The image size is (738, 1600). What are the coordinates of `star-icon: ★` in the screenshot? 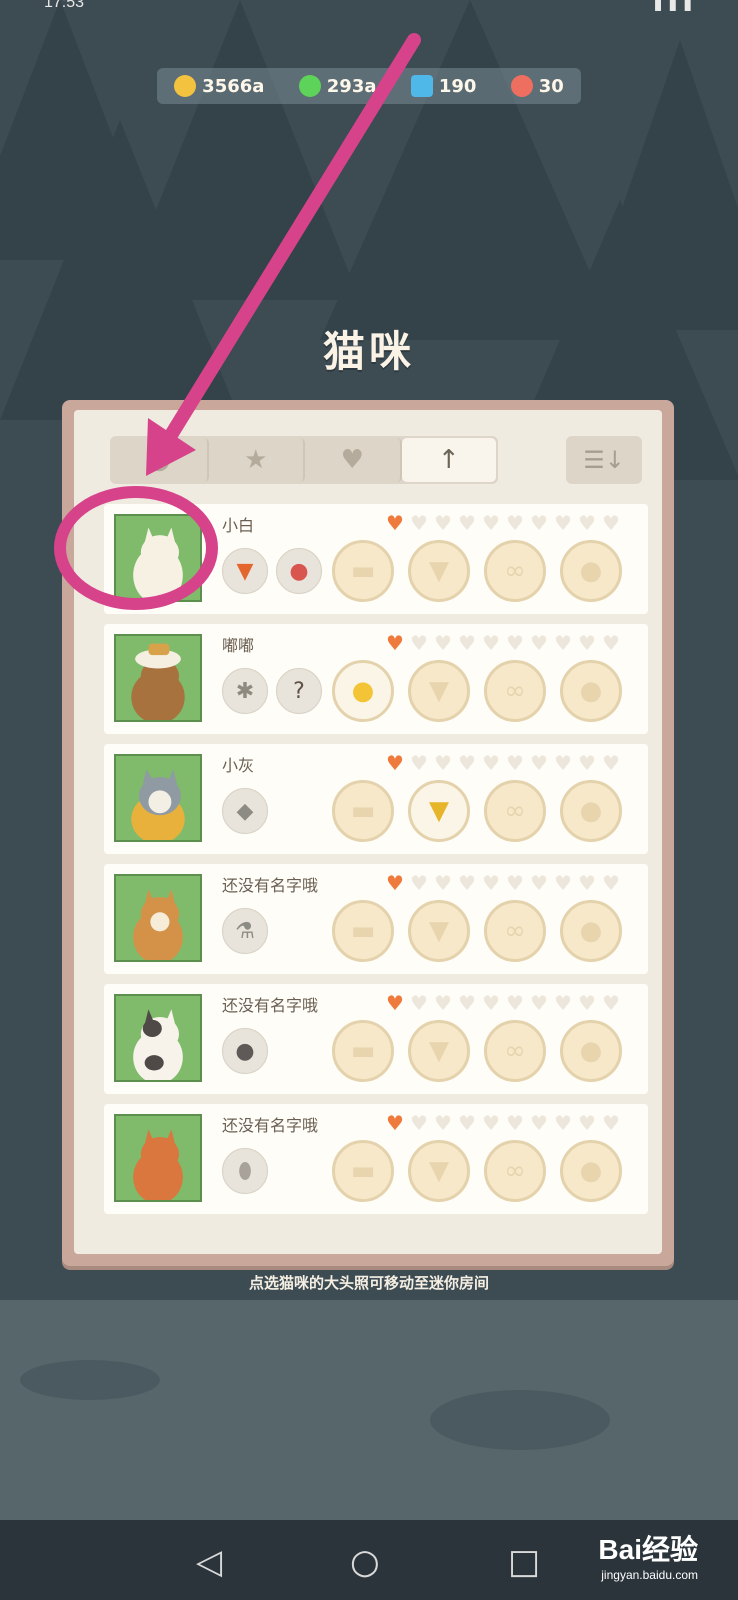 It's located at (256, 460).